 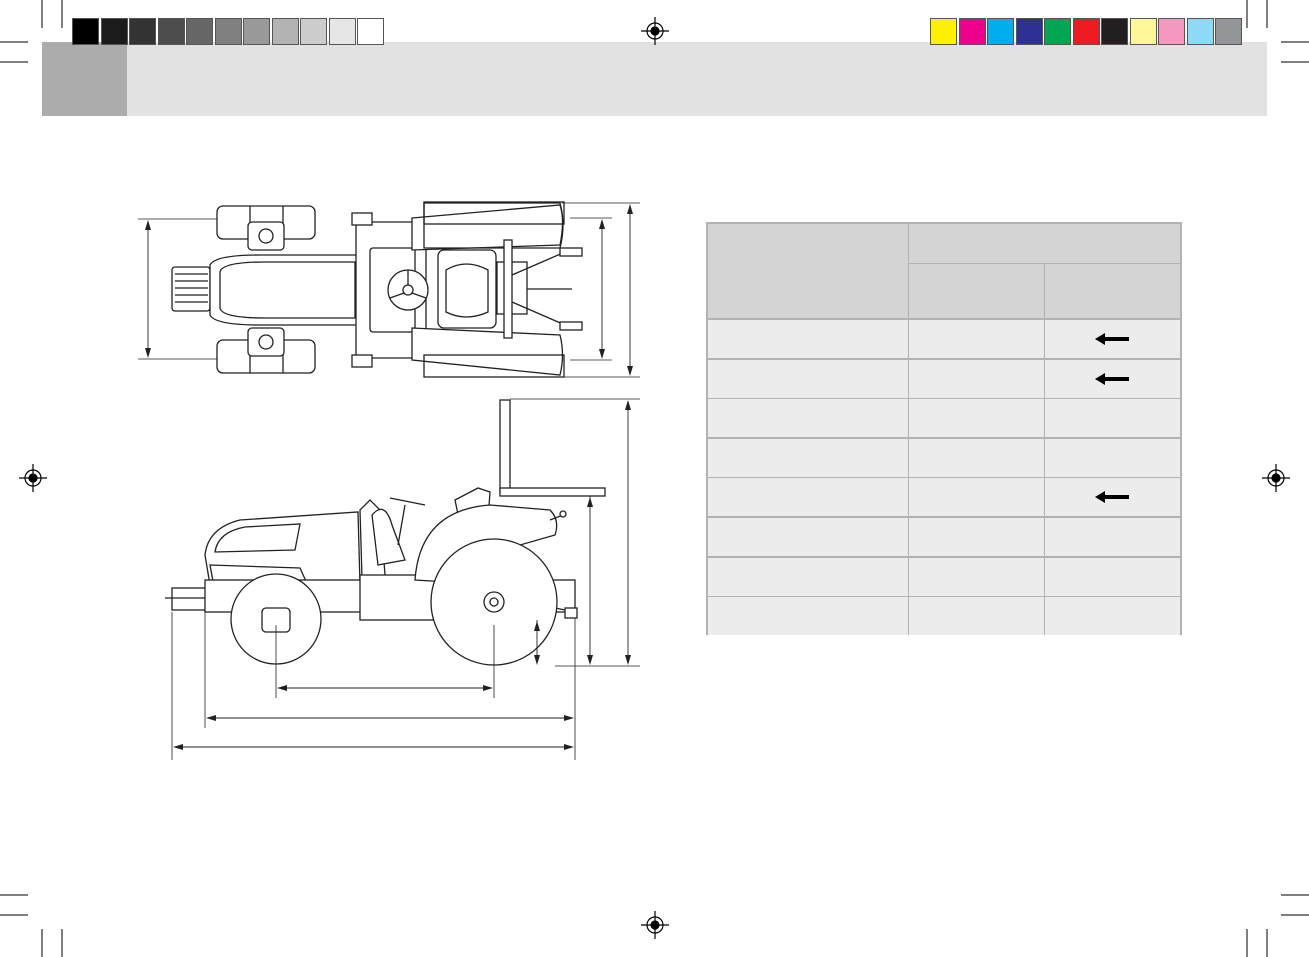 I want to click on tractor-side-view, so click(x=402, y=579).